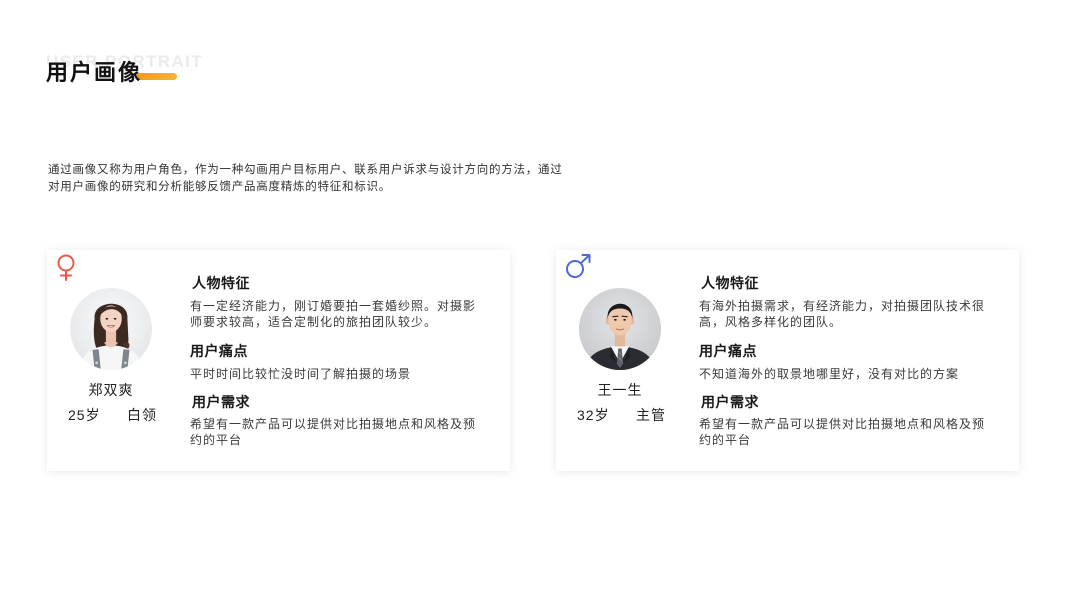 This screenshot has height=600, width=1067. I want to click on female-symbol-icon, so click(66, 267).